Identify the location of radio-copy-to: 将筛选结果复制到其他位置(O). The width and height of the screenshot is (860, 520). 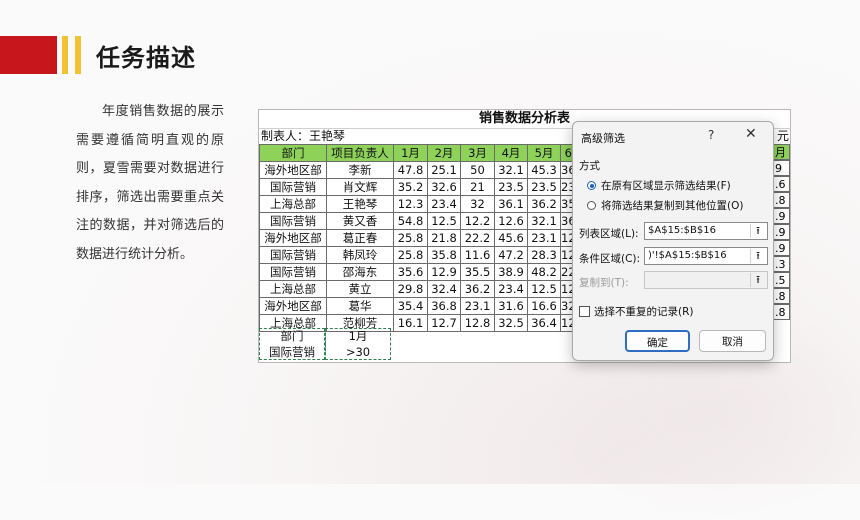
(665, 205).